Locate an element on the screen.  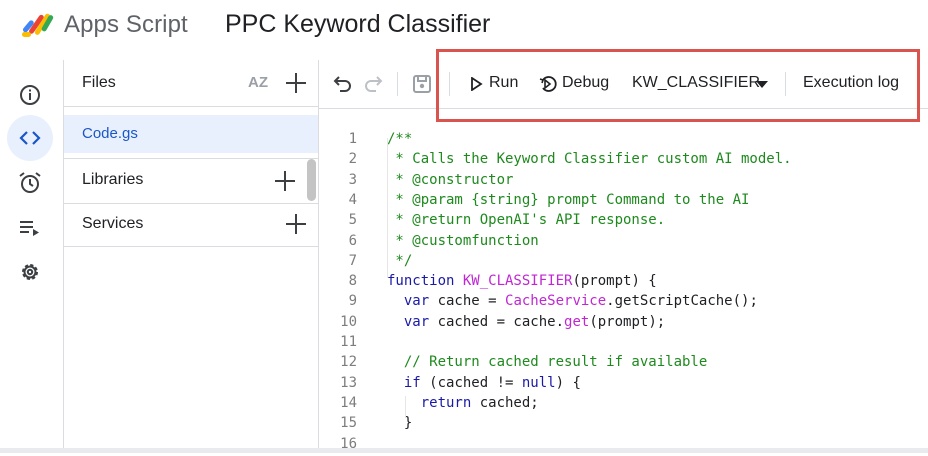
line-number: 14 is located at coordinates (348, 402).